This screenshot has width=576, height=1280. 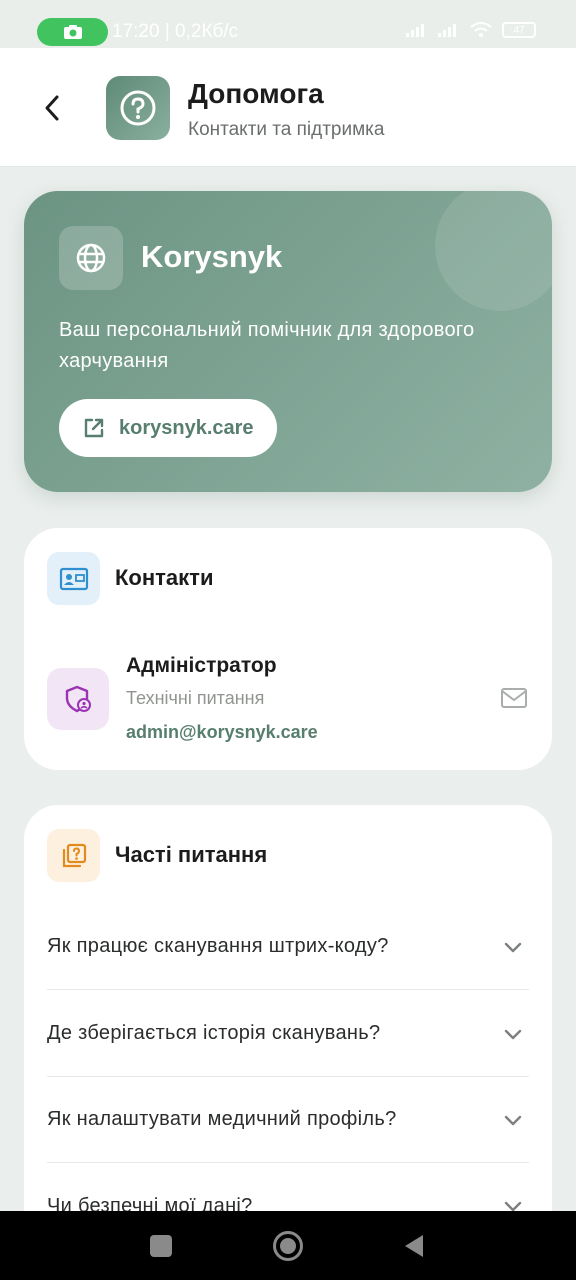 What do you see at coordinates (514, 698) in the screenshot?
I see `mail-icon` at bounding box center [514, 698].